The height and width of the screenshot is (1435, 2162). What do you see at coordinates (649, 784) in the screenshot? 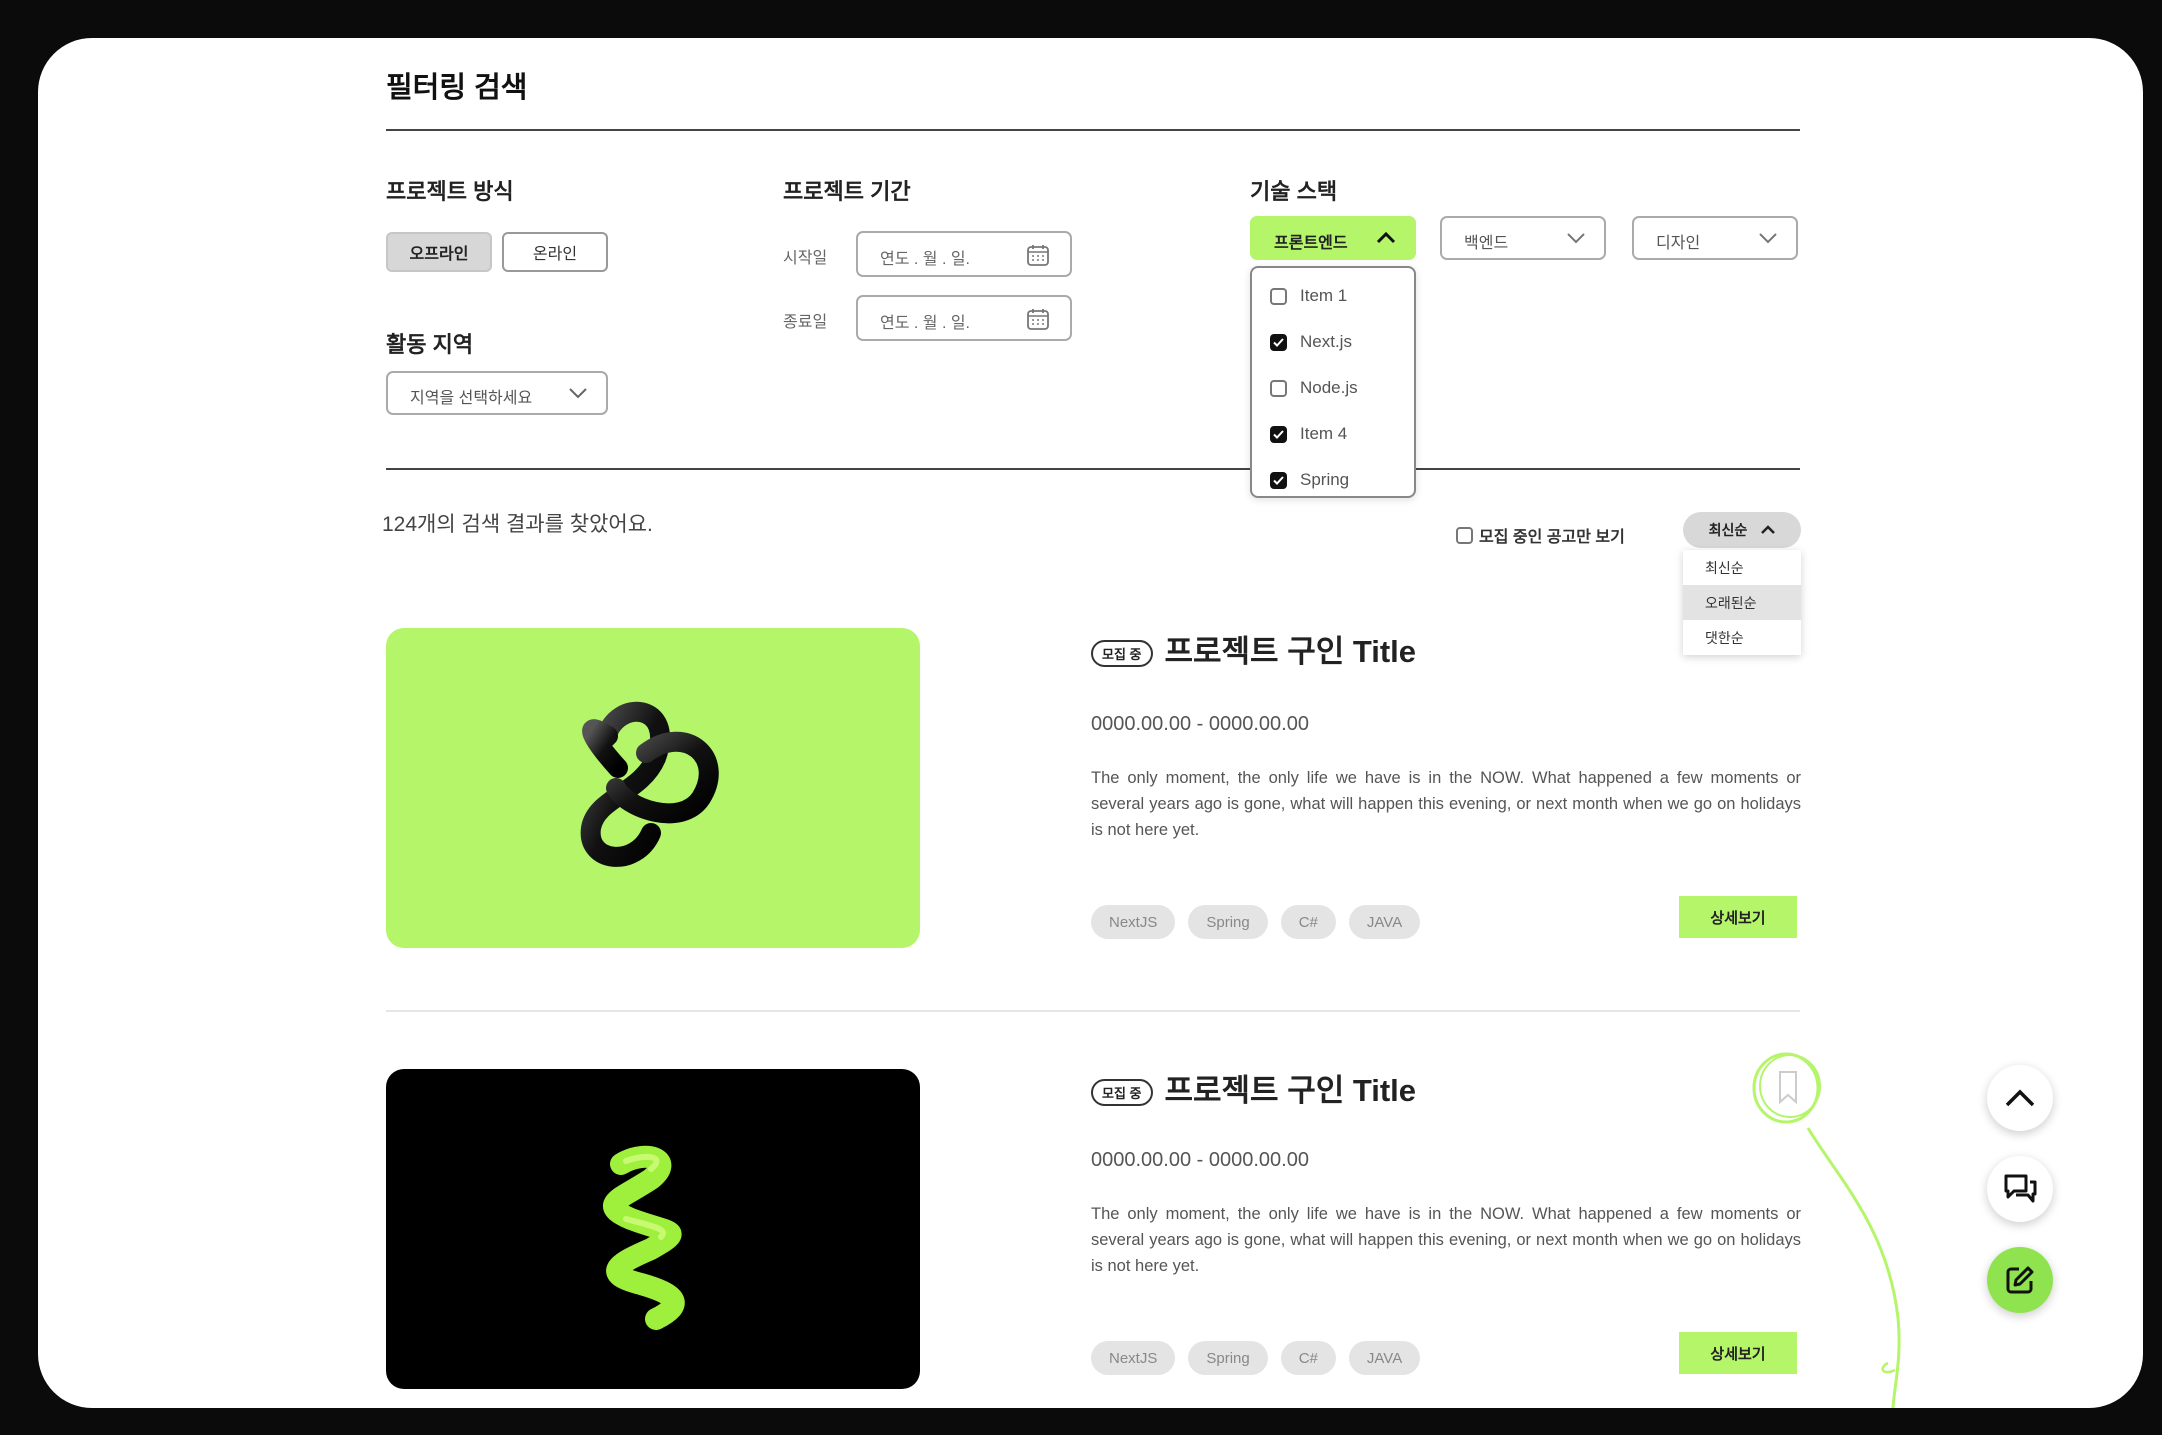
I see `trefoil-knot-illustration` at bounding box center [649, 784].